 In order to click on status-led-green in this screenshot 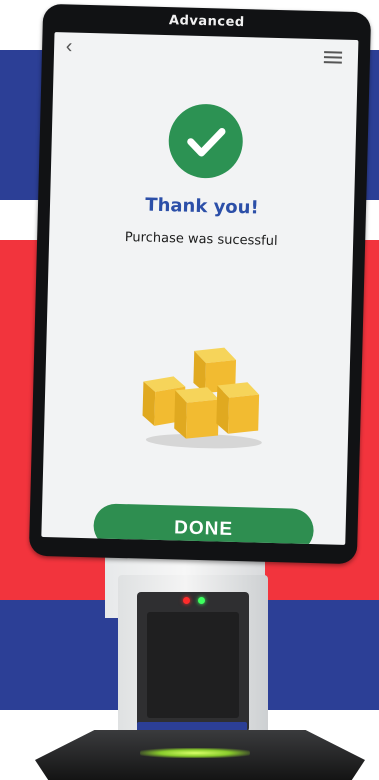, I will do `click(201, 600)`.